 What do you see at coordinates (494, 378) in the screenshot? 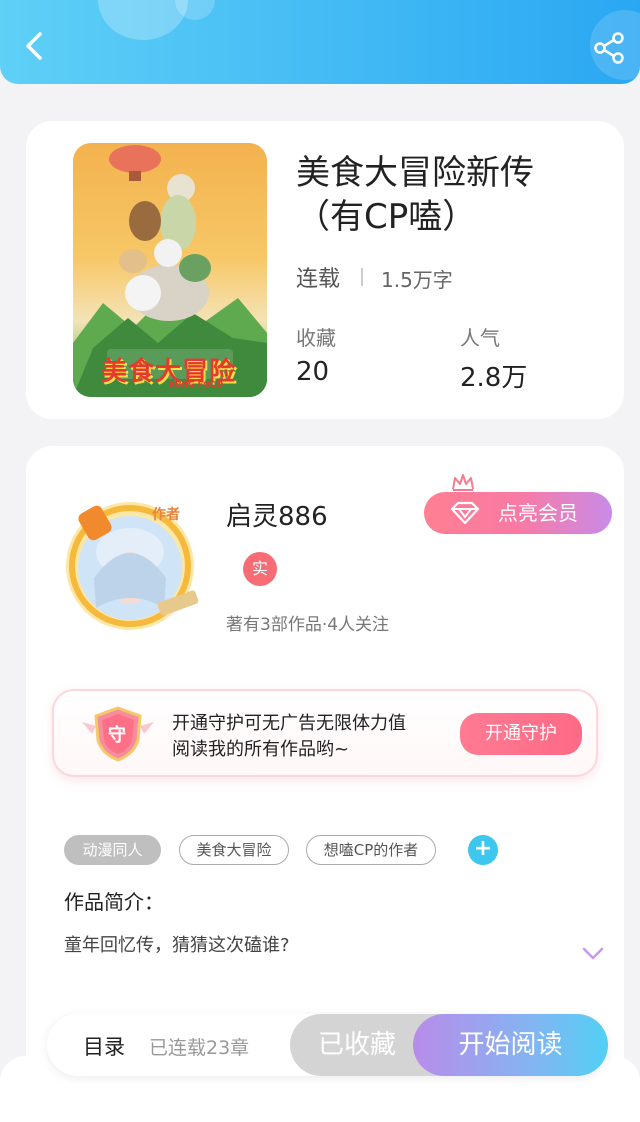
I see `popularity-value: 2.8万` at bounding box center [494, 378].